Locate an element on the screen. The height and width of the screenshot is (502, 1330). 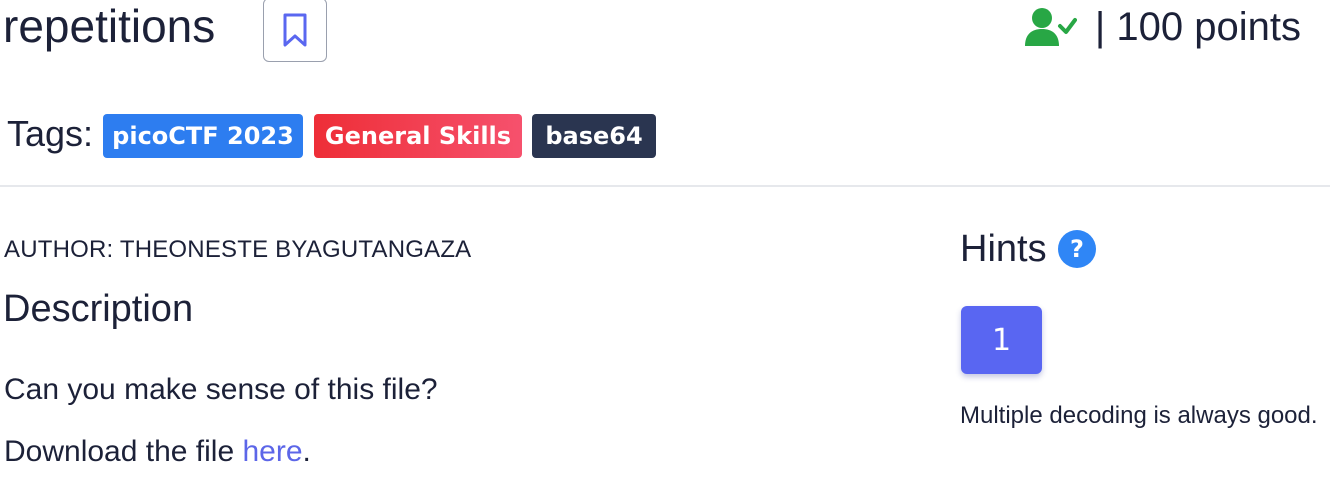
points-label: | 100 points is located at coordinates (1197, 26).